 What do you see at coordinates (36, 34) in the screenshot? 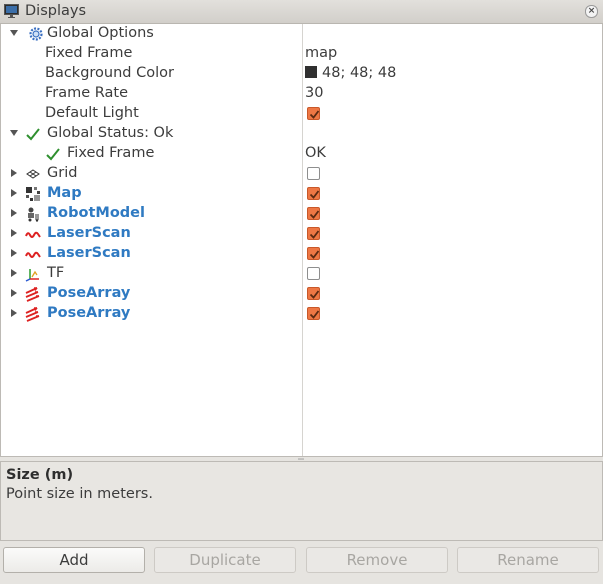
I see `gear-icon` at bounding box center [36, 34].